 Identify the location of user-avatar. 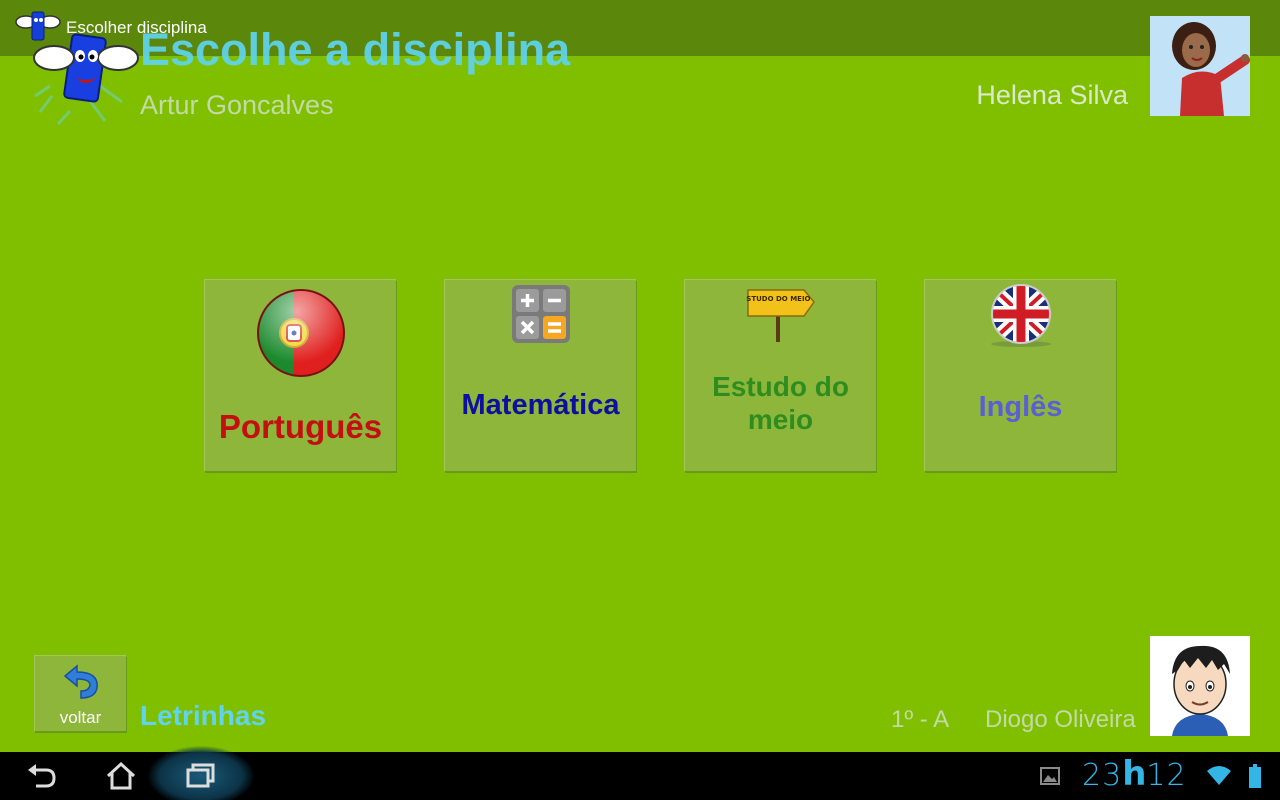
(1200, 686).